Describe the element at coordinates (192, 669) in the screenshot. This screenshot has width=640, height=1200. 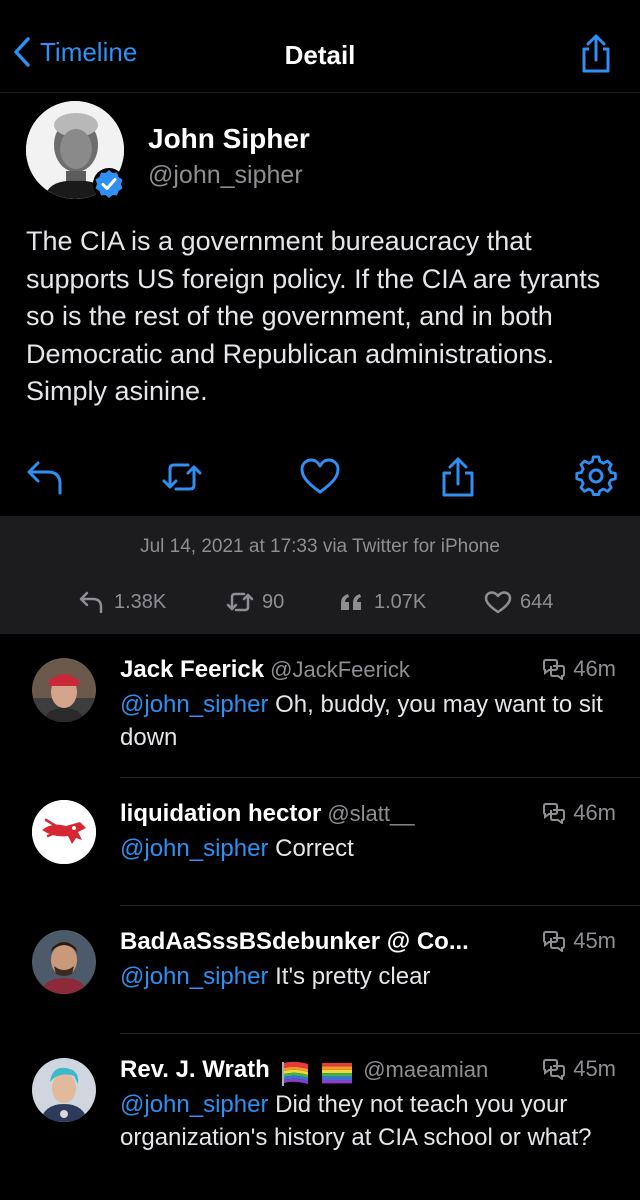
I see `reply-author-name: Jack Feerick` at that location.